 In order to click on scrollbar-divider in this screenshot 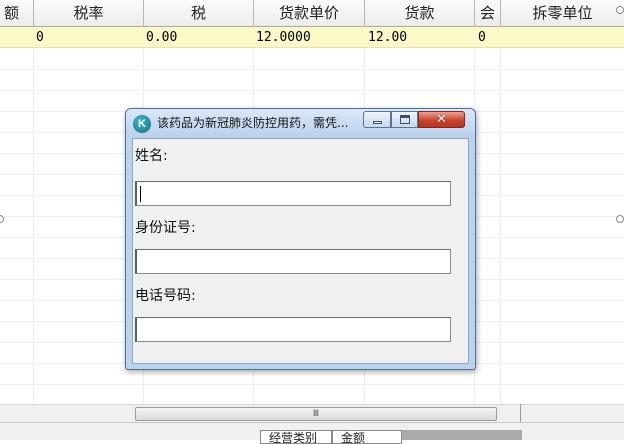, I will do `click(520, 413)`.